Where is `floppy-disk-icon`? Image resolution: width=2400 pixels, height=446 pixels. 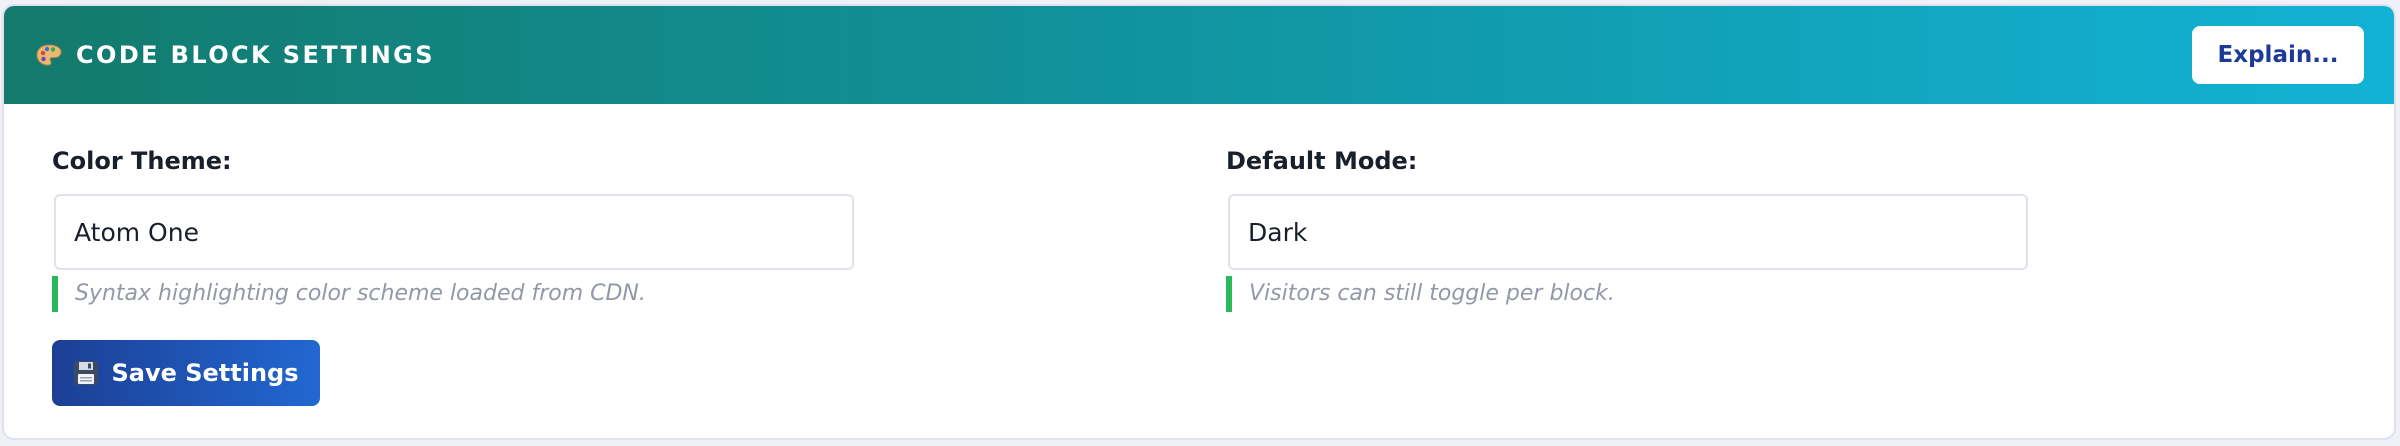 floppy-disk-icon is located at coordinates (86, 373).